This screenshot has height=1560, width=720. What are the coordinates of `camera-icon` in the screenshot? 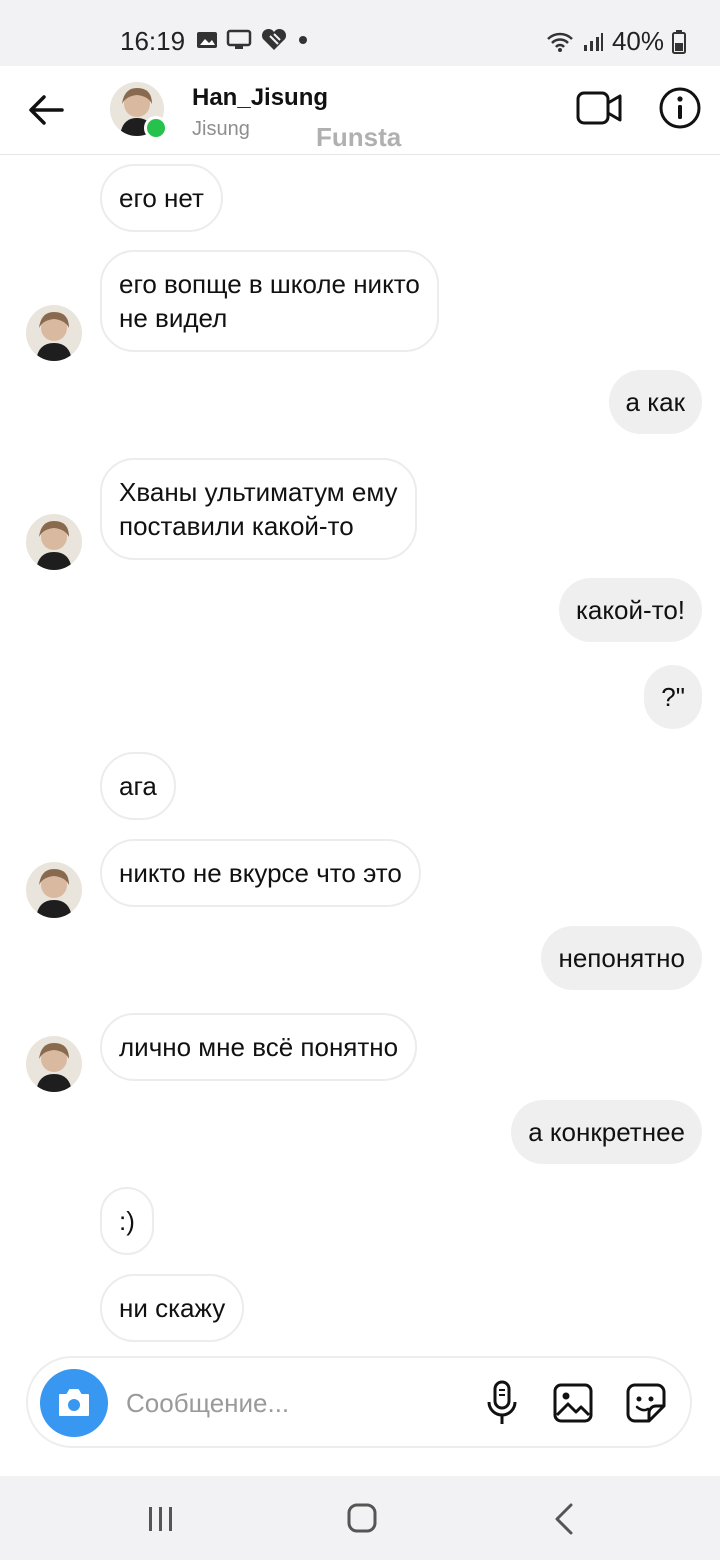 It's located at (74, 1402).